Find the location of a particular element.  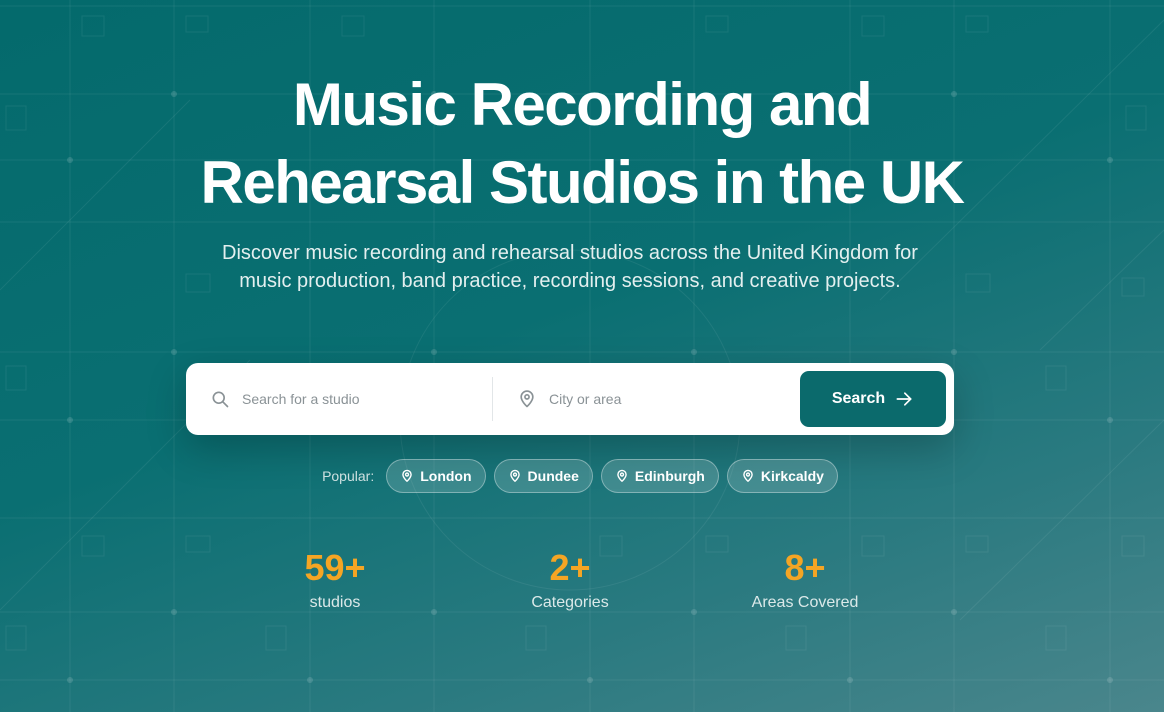

location-field is located at coordinates (643, 399).